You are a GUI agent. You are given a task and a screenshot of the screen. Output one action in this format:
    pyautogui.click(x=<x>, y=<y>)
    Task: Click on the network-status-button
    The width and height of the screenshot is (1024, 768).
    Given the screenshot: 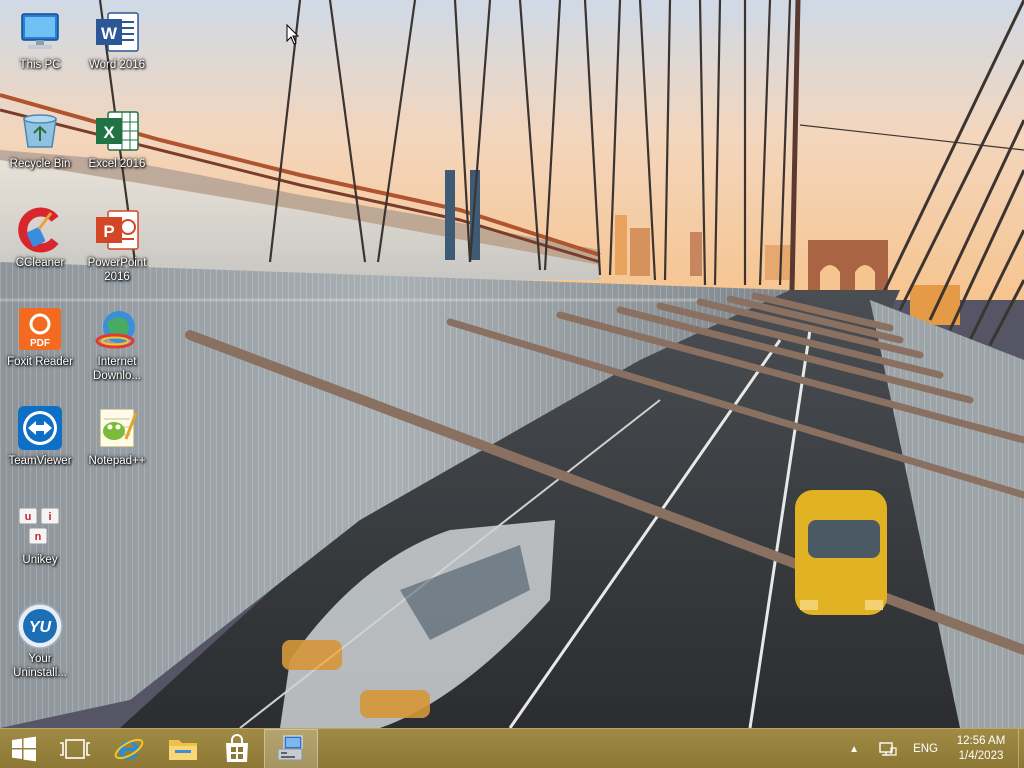 What is the action you would take?
    pyautogui.click(x=888, y=748)
    